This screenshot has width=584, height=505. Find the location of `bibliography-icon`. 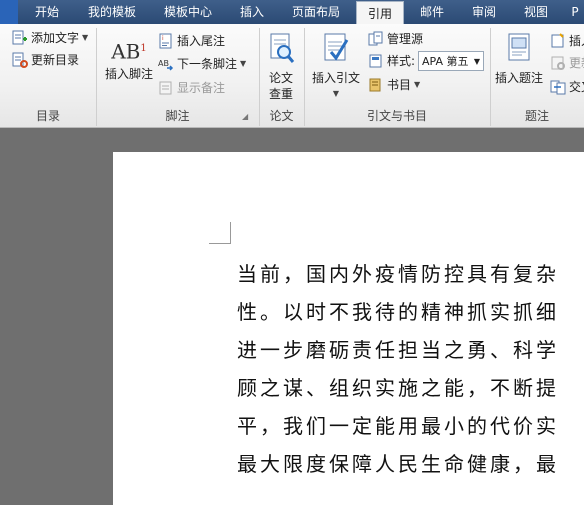

bibliography-icon is located at coordinates (375, 85).